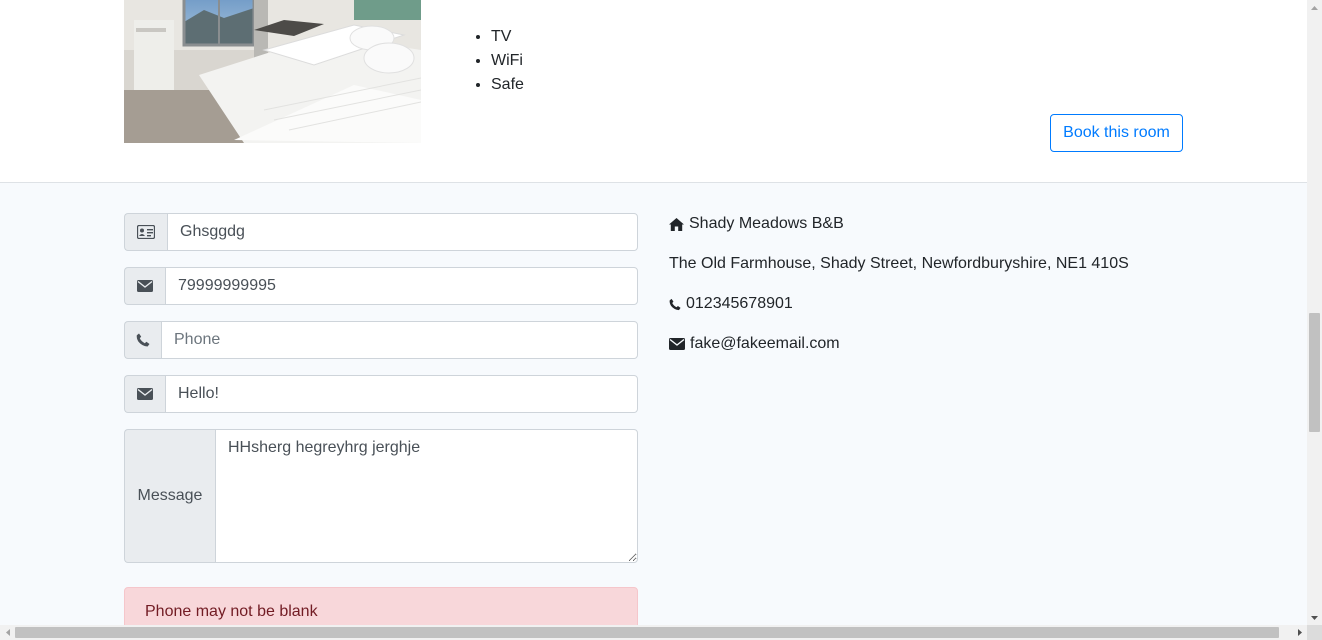  What do you see at coordinates (1314, 7) in the screenshot?
I see `scroll-up-arrow-icon` at bounding box center [1314, 7].